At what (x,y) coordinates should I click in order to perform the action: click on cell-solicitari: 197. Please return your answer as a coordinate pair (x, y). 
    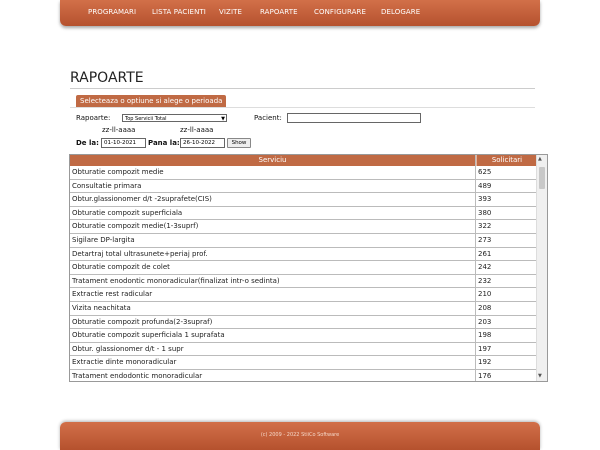
    Looking at the image, I should click on (485, 348).